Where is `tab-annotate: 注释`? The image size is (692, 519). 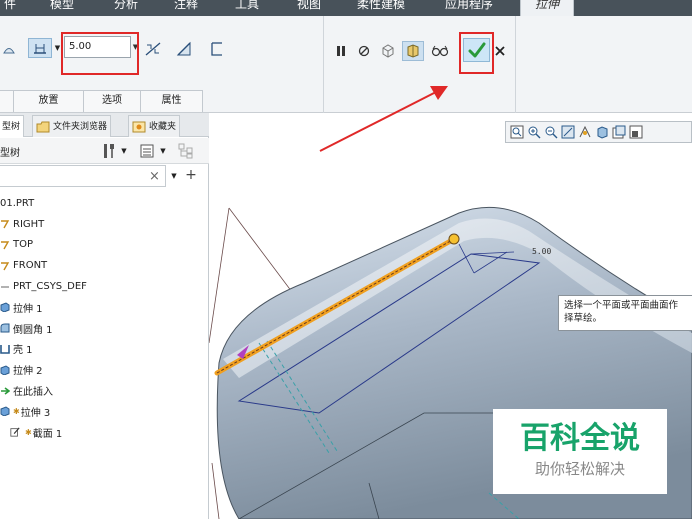
tab-annotate: 注释 is located at coordinates (186, 8).